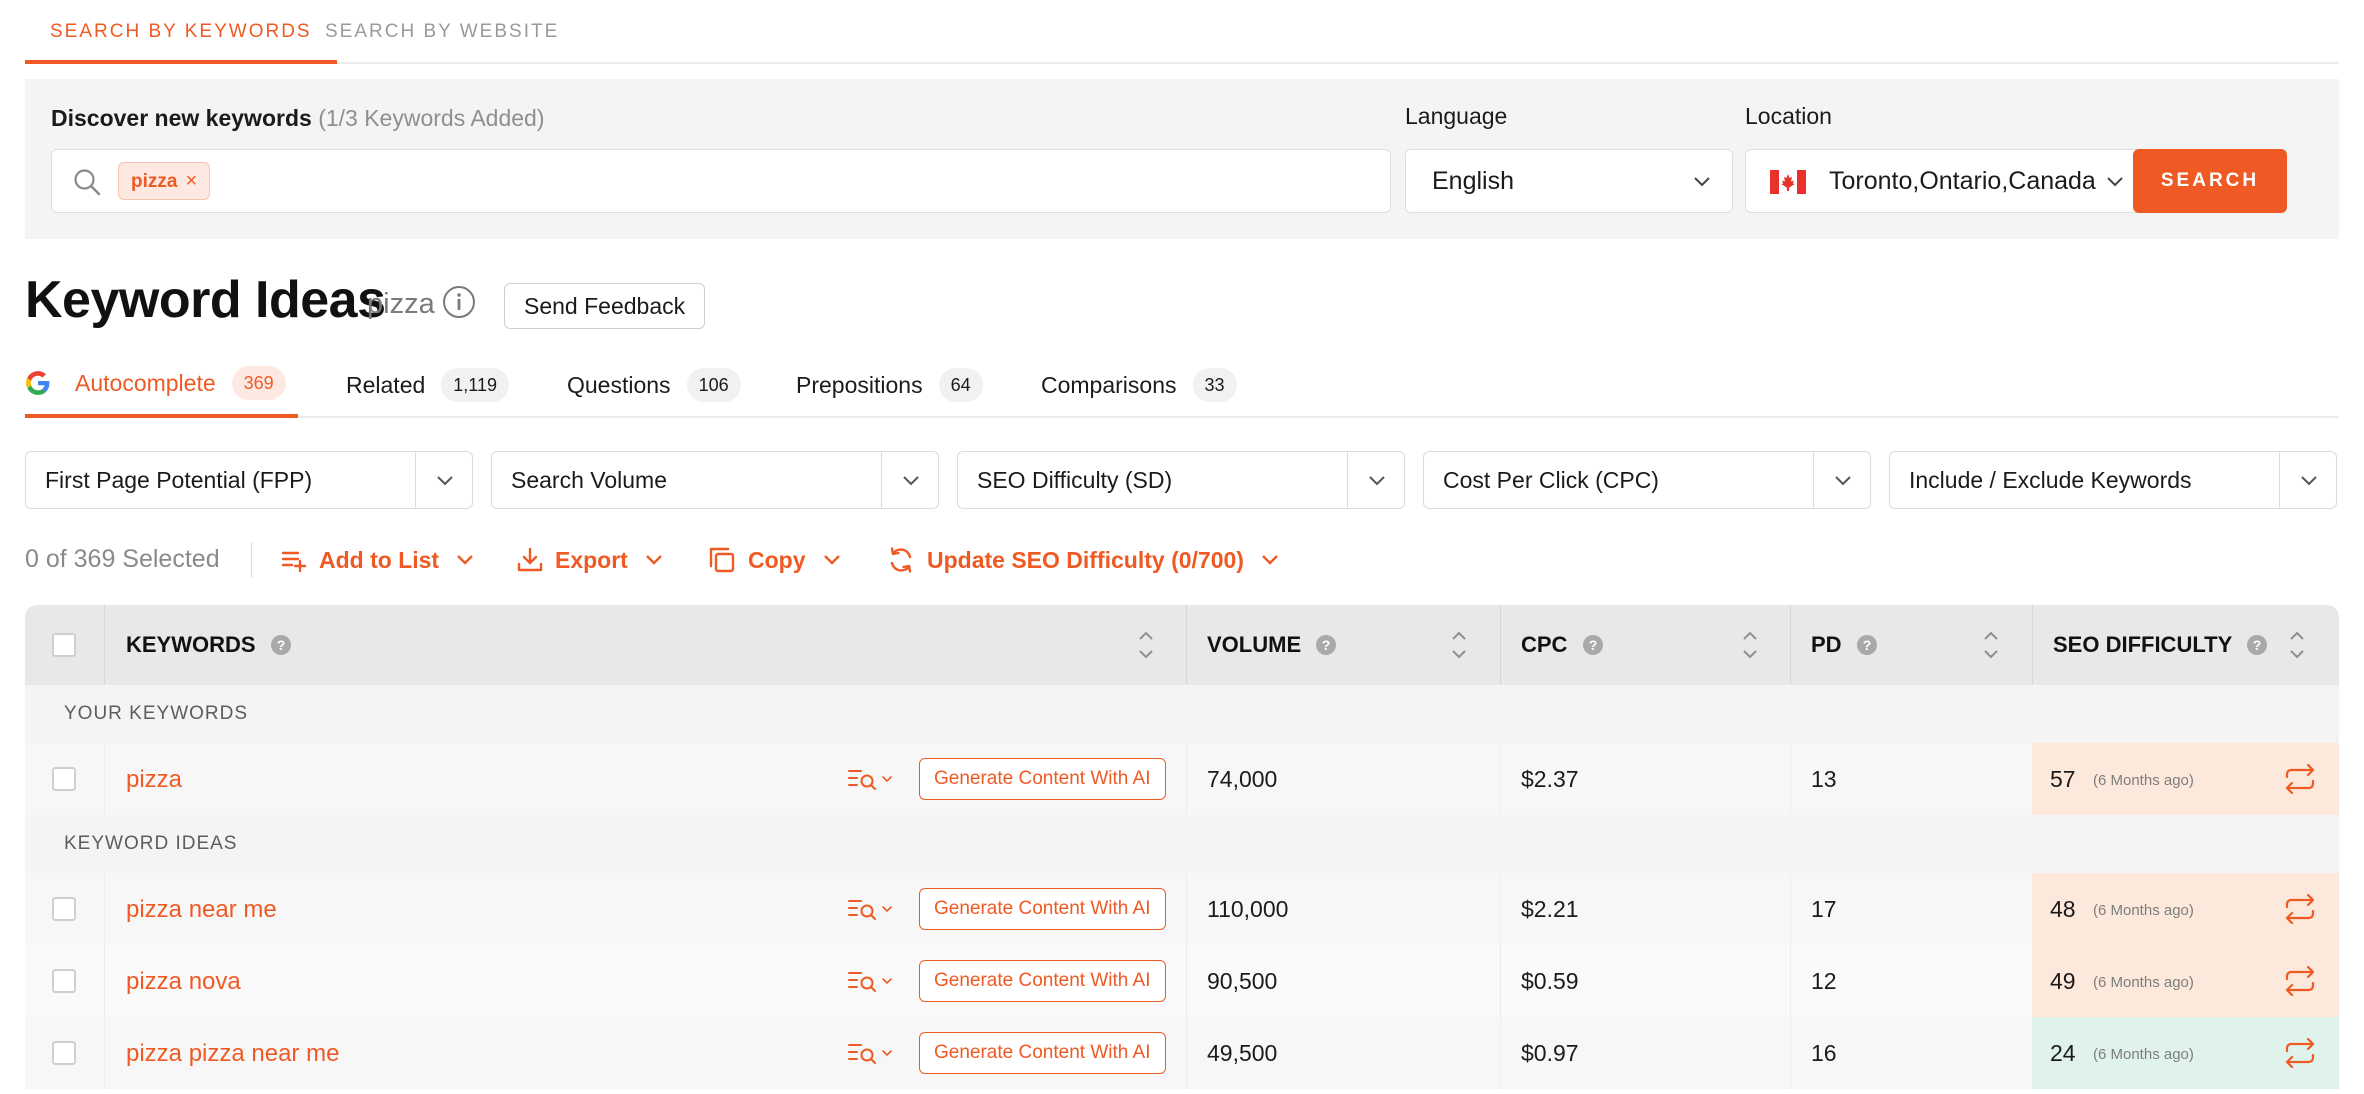 The height and width of the screenshot is (1094, 2364). I want to click on section-keyword-ideas: KEYWORD IDEAS, so click(1182, 844).